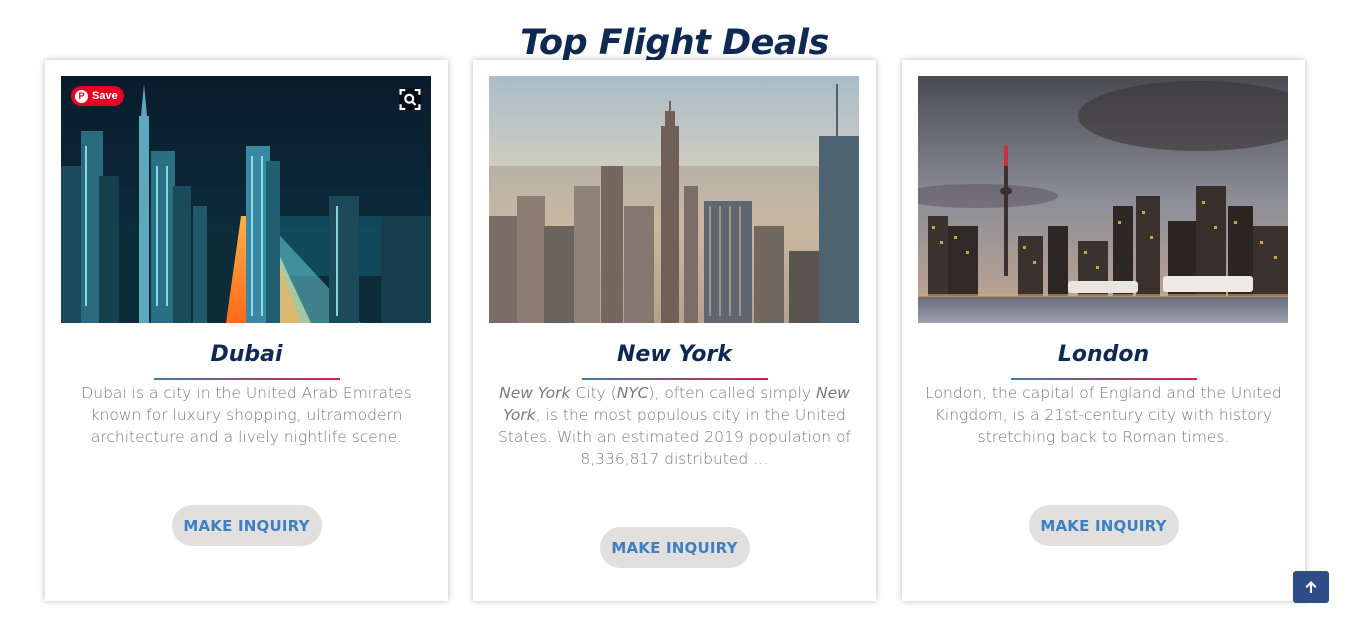 The image size is (1349, 625). I want to click on arrow-up-icon, so click(1311, 587).